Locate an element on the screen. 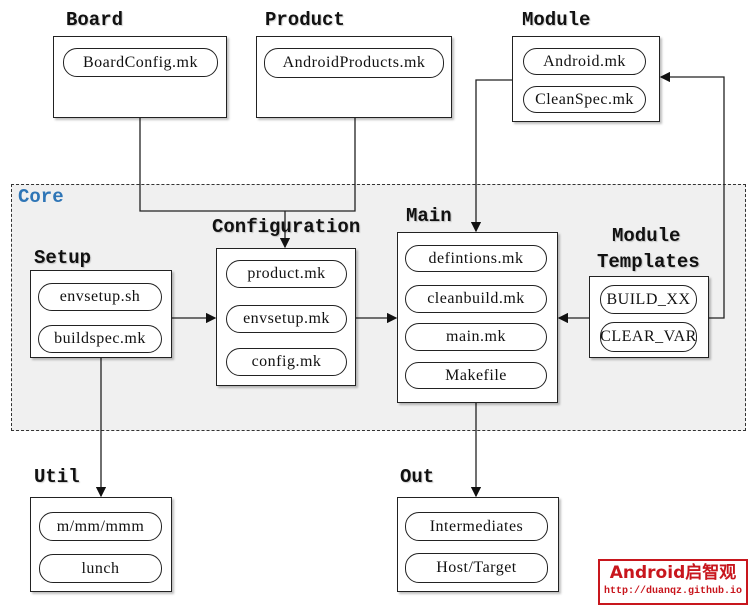 The image size is (749, 606). file-buildspec: buildspec.mk is located at coordinates (100, 339).